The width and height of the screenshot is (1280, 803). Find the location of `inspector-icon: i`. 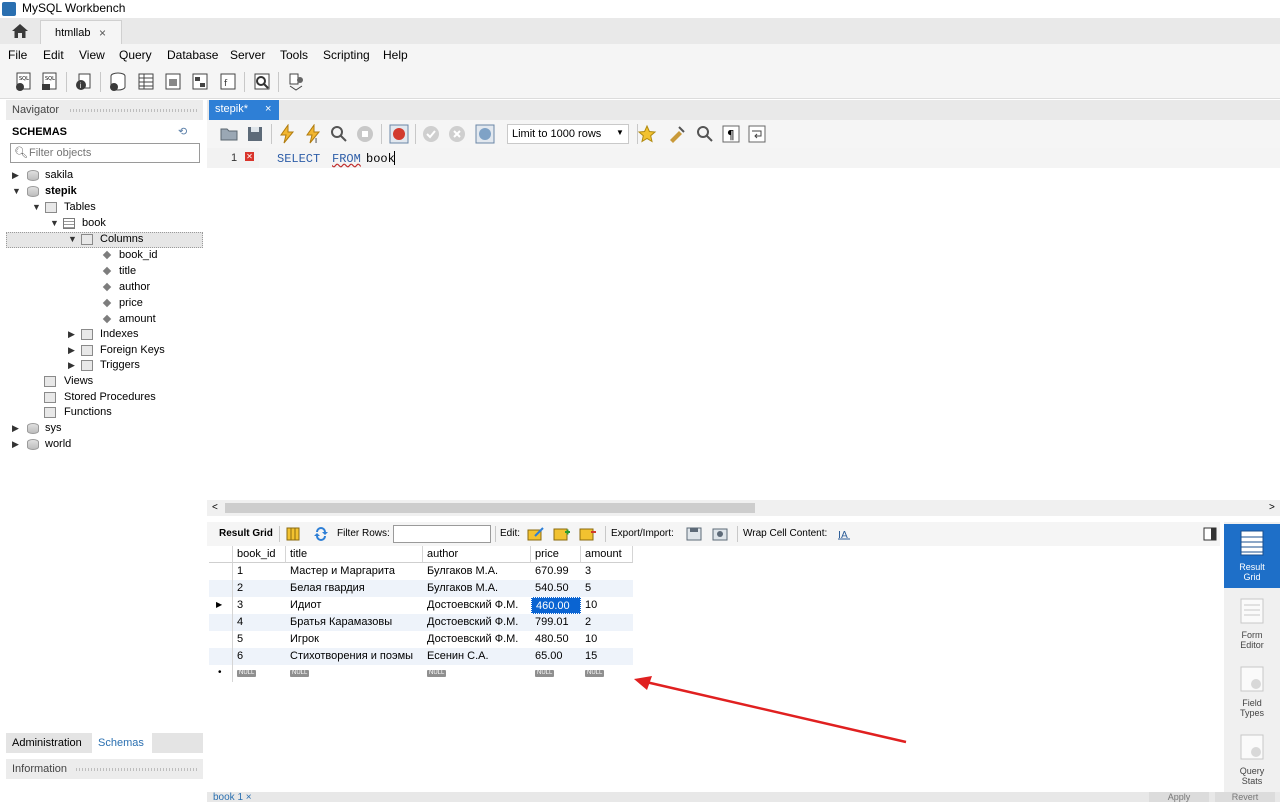

inspector-icon: i is located at coordinates (84, 82).